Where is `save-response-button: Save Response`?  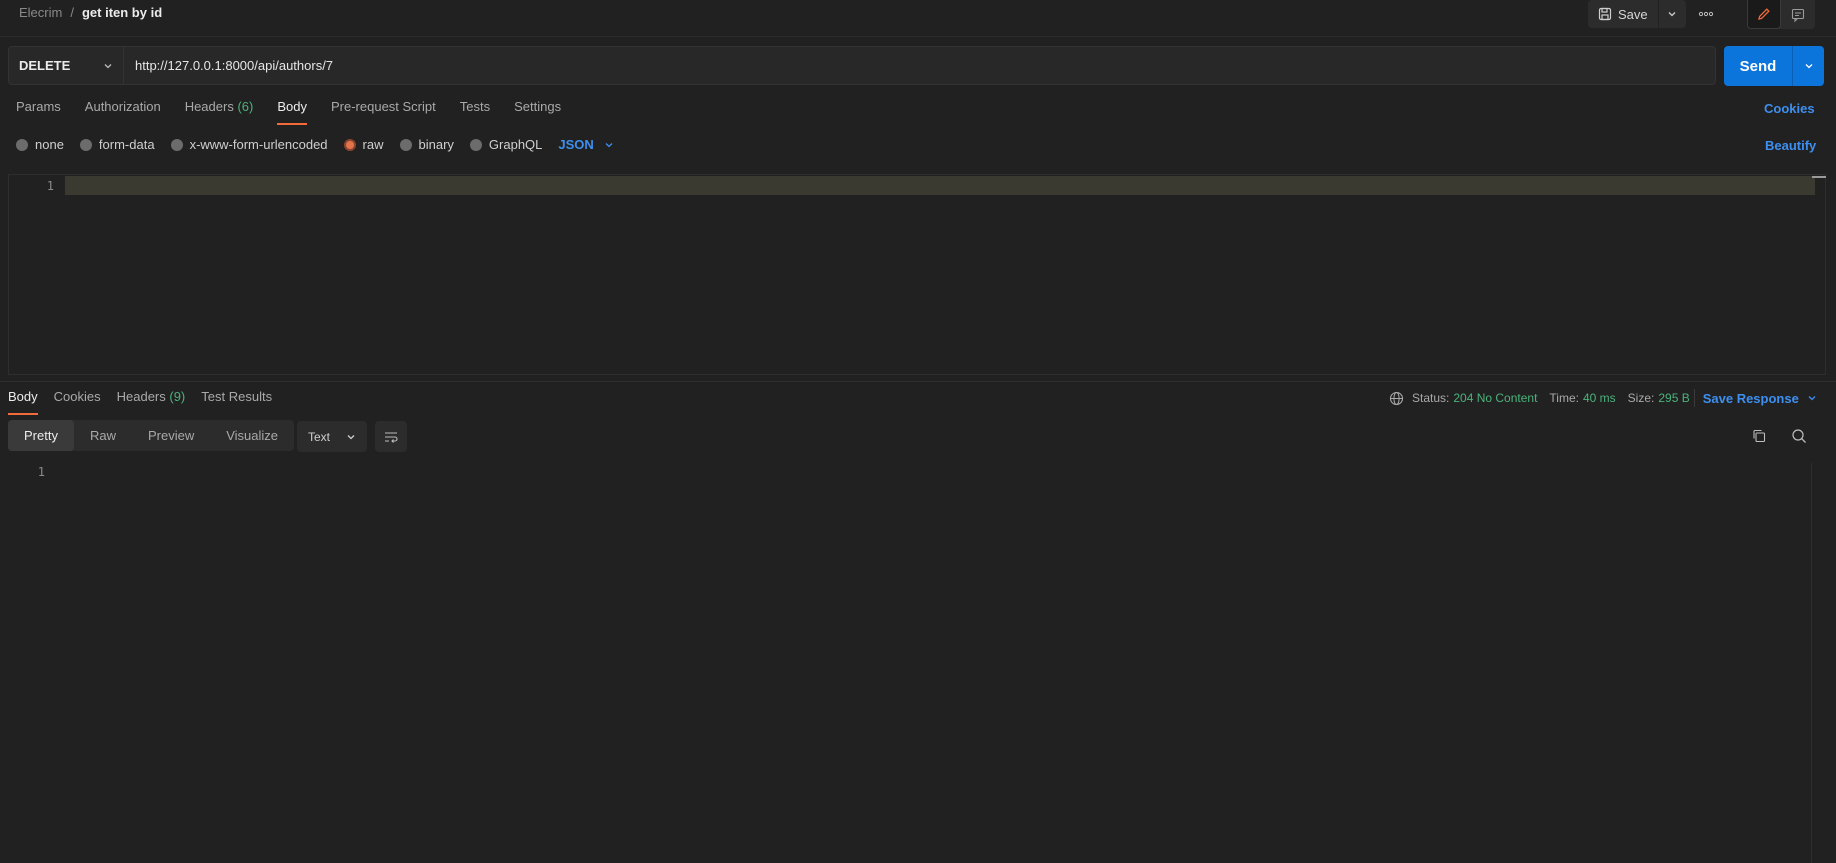
save-response-button: Save Response is located at coordinates (1760, 398).